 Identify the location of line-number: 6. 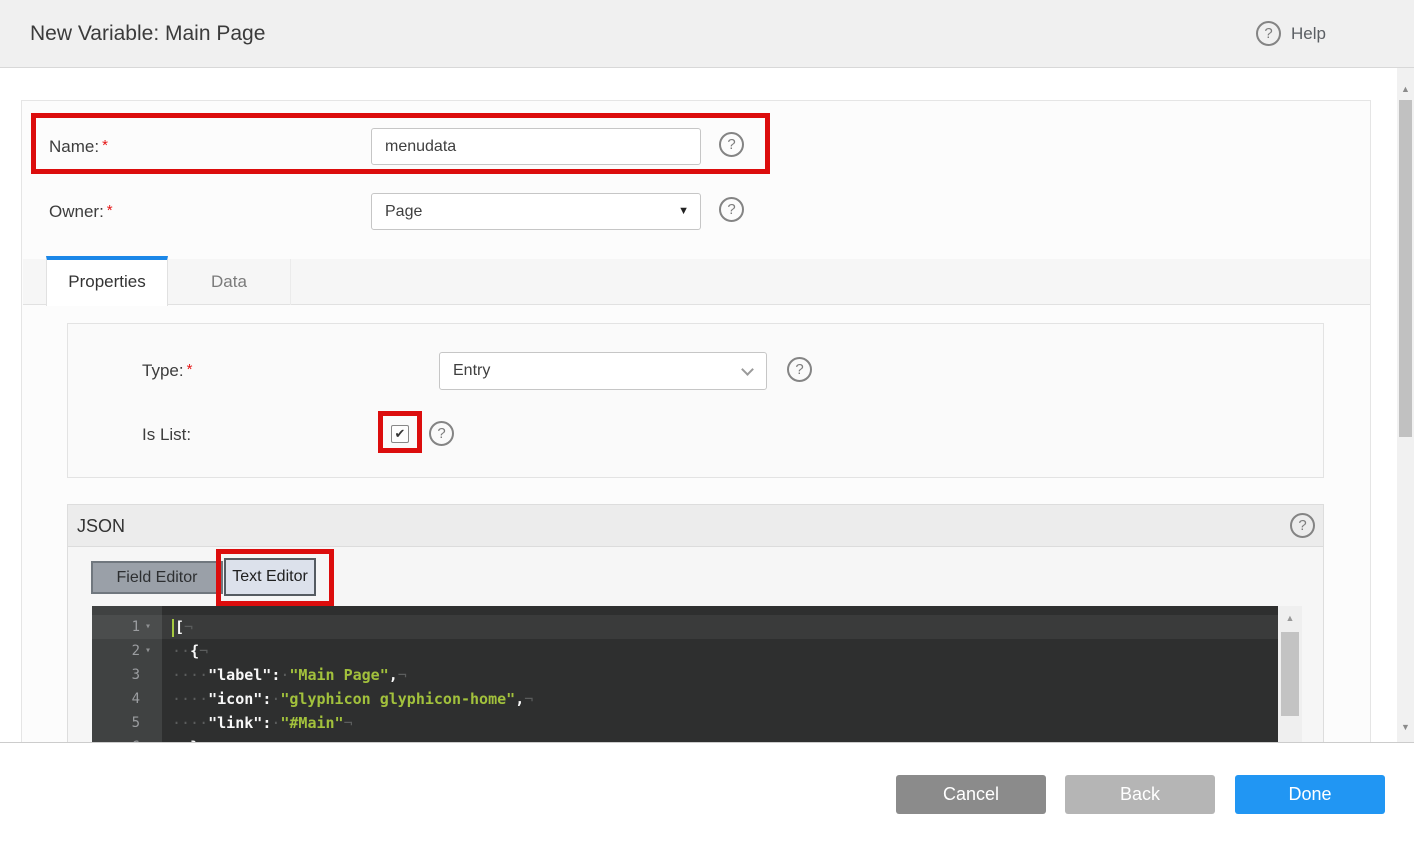
(136, 738).